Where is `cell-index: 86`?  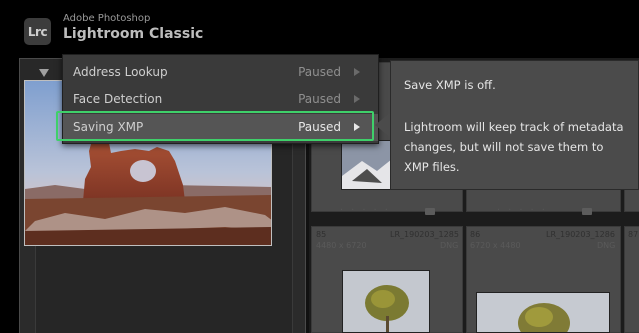 cell-index: 86 is located at coordinates (475, 234).